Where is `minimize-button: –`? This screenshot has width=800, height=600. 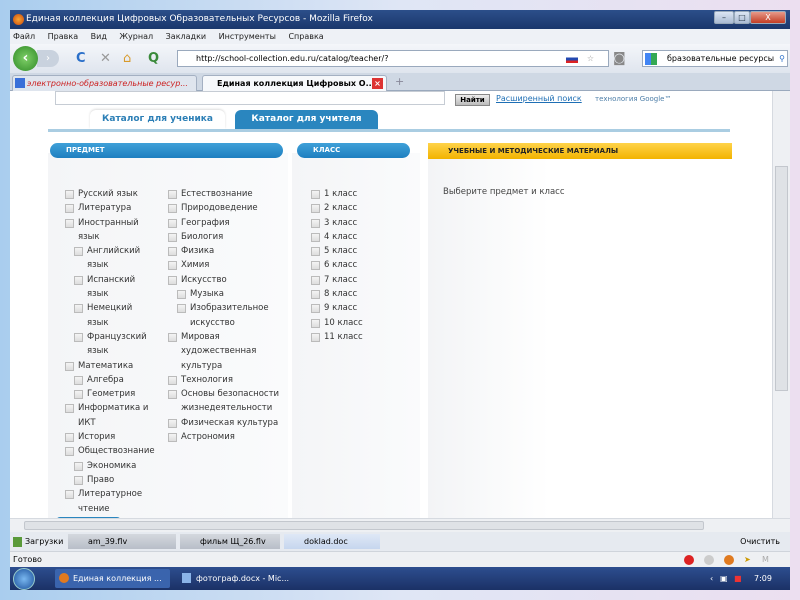
minimize-button: – is located at coordinates (724, 17).